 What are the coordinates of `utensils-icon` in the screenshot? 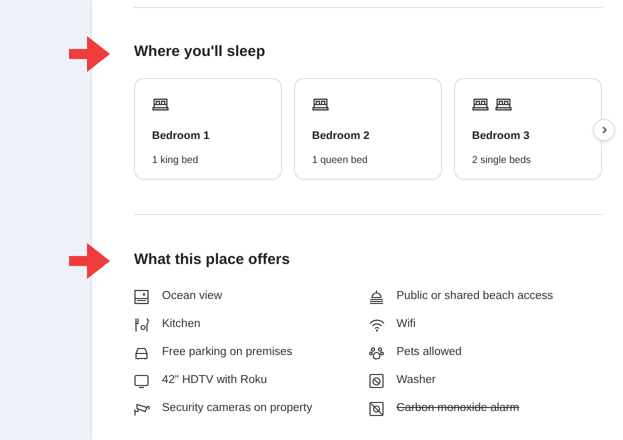 It's located at (142, 324).